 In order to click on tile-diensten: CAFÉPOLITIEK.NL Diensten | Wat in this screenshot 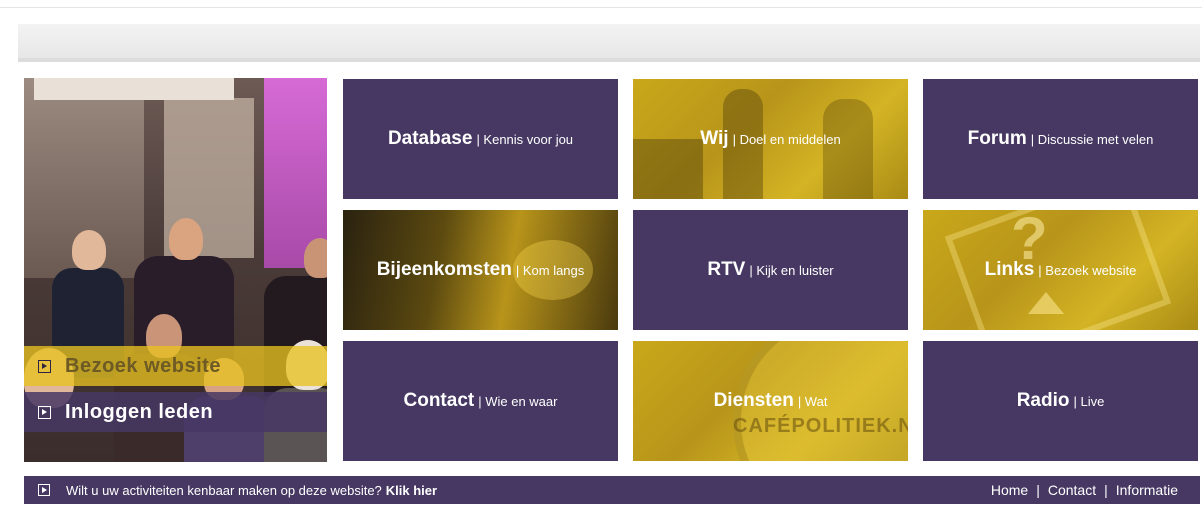, I will do `click(770, 401)`.